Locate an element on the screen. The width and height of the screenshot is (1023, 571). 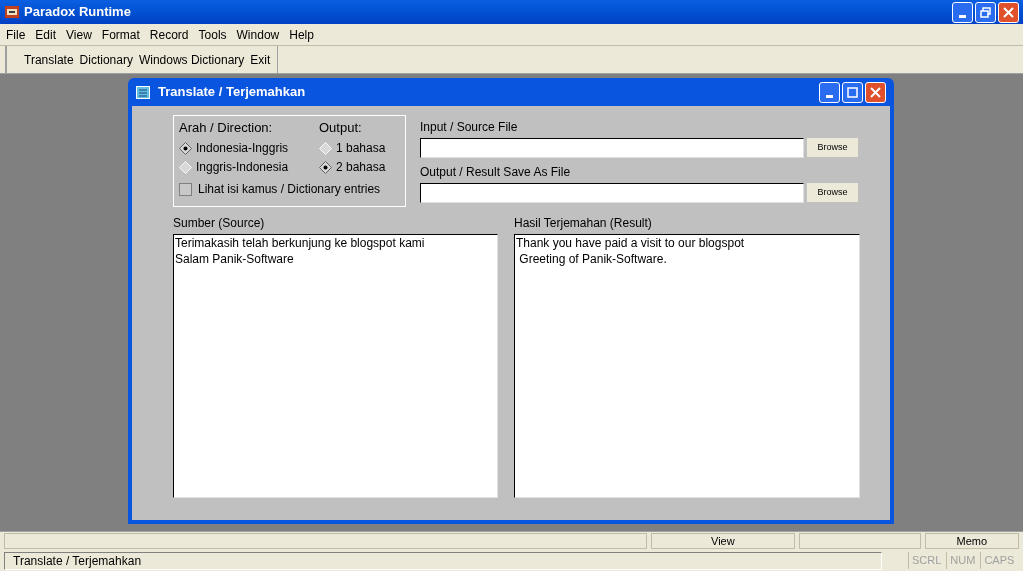
maximize-button is located at coordinates (852, 92).